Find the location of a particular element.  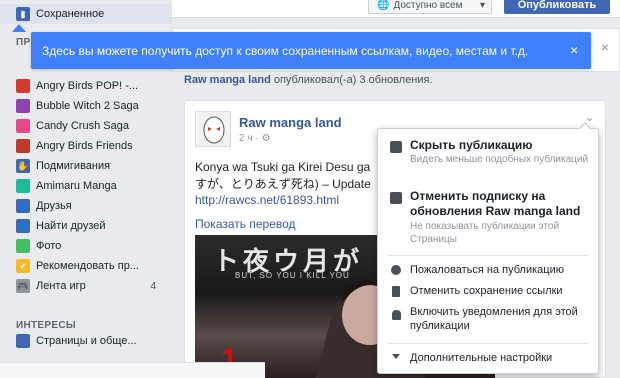

angry-birds-friends-icon is located at coordinates (23, 146).